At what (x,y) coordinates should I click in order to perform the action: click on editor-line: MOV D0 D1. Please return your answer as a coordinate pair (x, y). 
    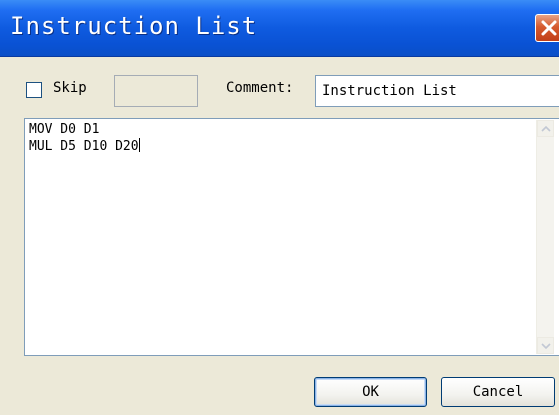
    Looking at the image, I should click on (64, 129).